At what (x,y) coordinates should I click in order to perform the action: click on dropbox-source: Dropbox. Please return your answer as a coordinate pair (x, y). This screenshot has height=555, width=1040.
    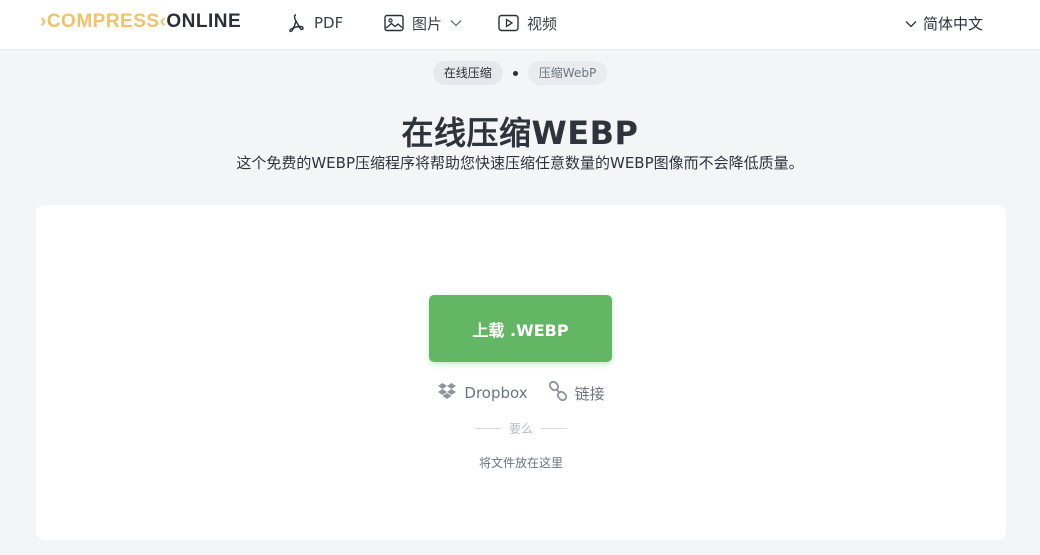
    Looking at the image, I should click on (482, 393).